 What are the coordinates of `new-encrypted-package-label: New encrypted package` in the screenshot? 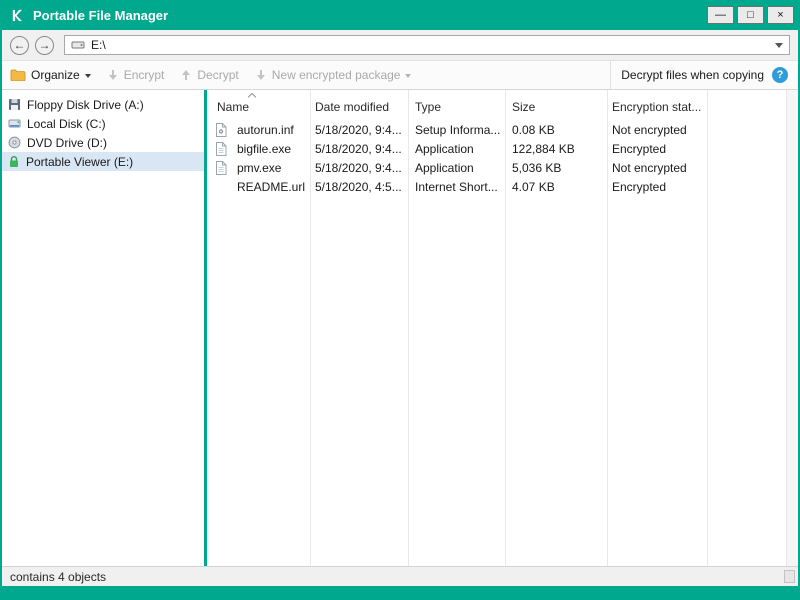 It's located at (336, 75).